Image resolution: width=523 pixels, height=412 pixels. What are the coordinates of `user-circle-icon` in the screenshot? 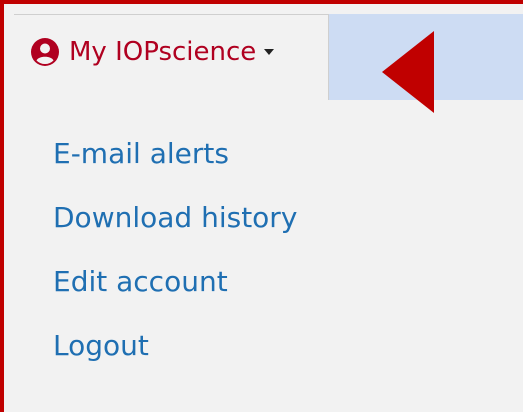 It's located at (45, 52).